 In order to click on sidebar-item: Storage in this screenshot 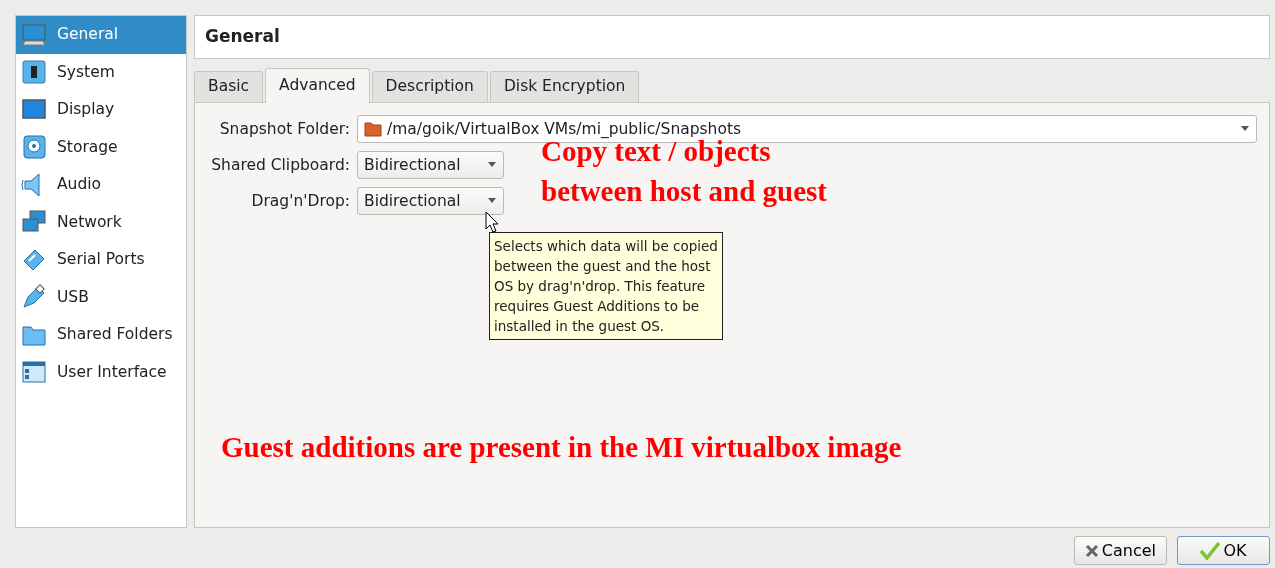, I will do `click(101, 147)`.